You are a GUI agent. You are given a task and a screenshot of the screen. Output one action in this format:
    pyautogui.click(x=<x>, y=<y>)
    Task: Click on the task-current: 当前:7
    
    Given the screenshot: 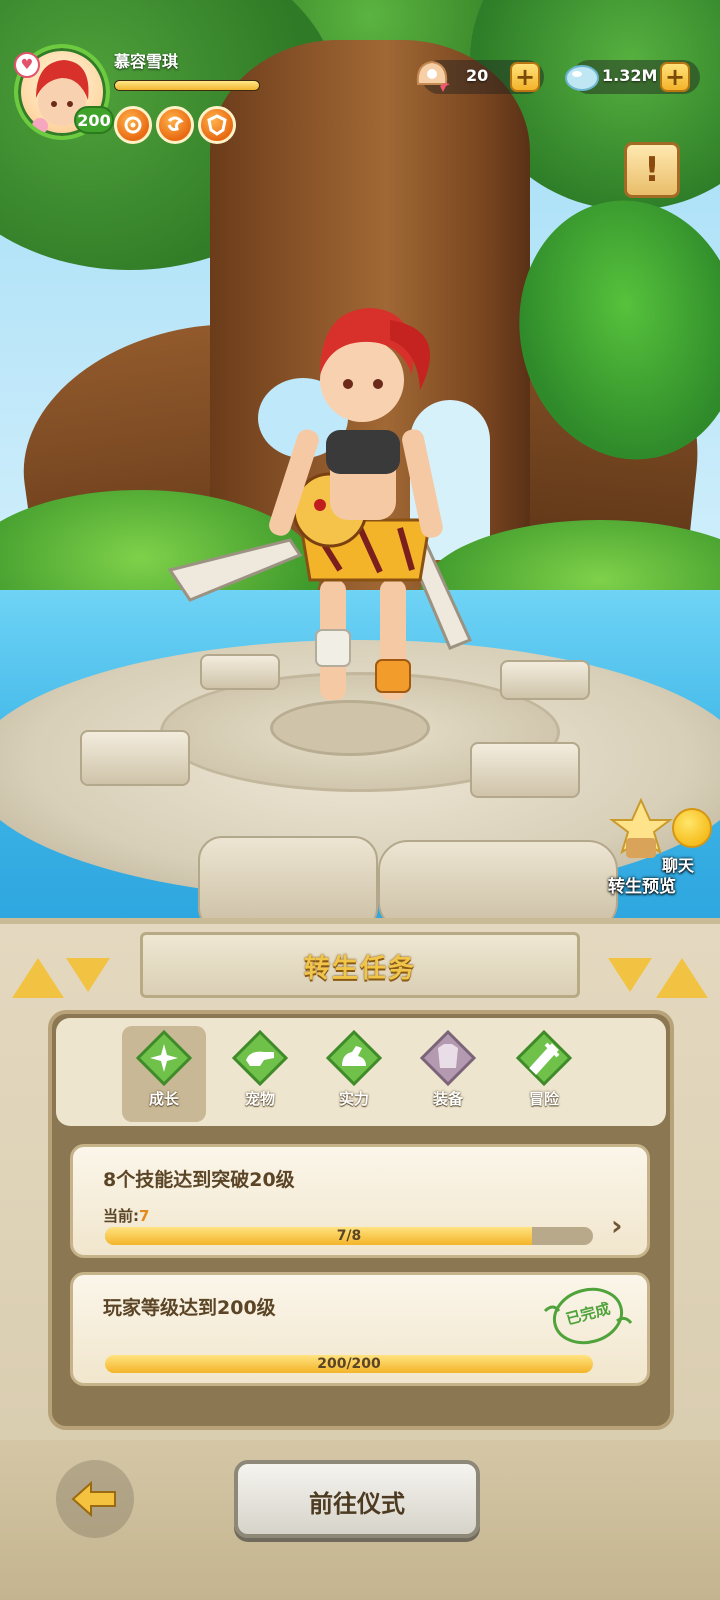 What is the action you would take?
    pyautogui.click(x=126, y=1215)
    